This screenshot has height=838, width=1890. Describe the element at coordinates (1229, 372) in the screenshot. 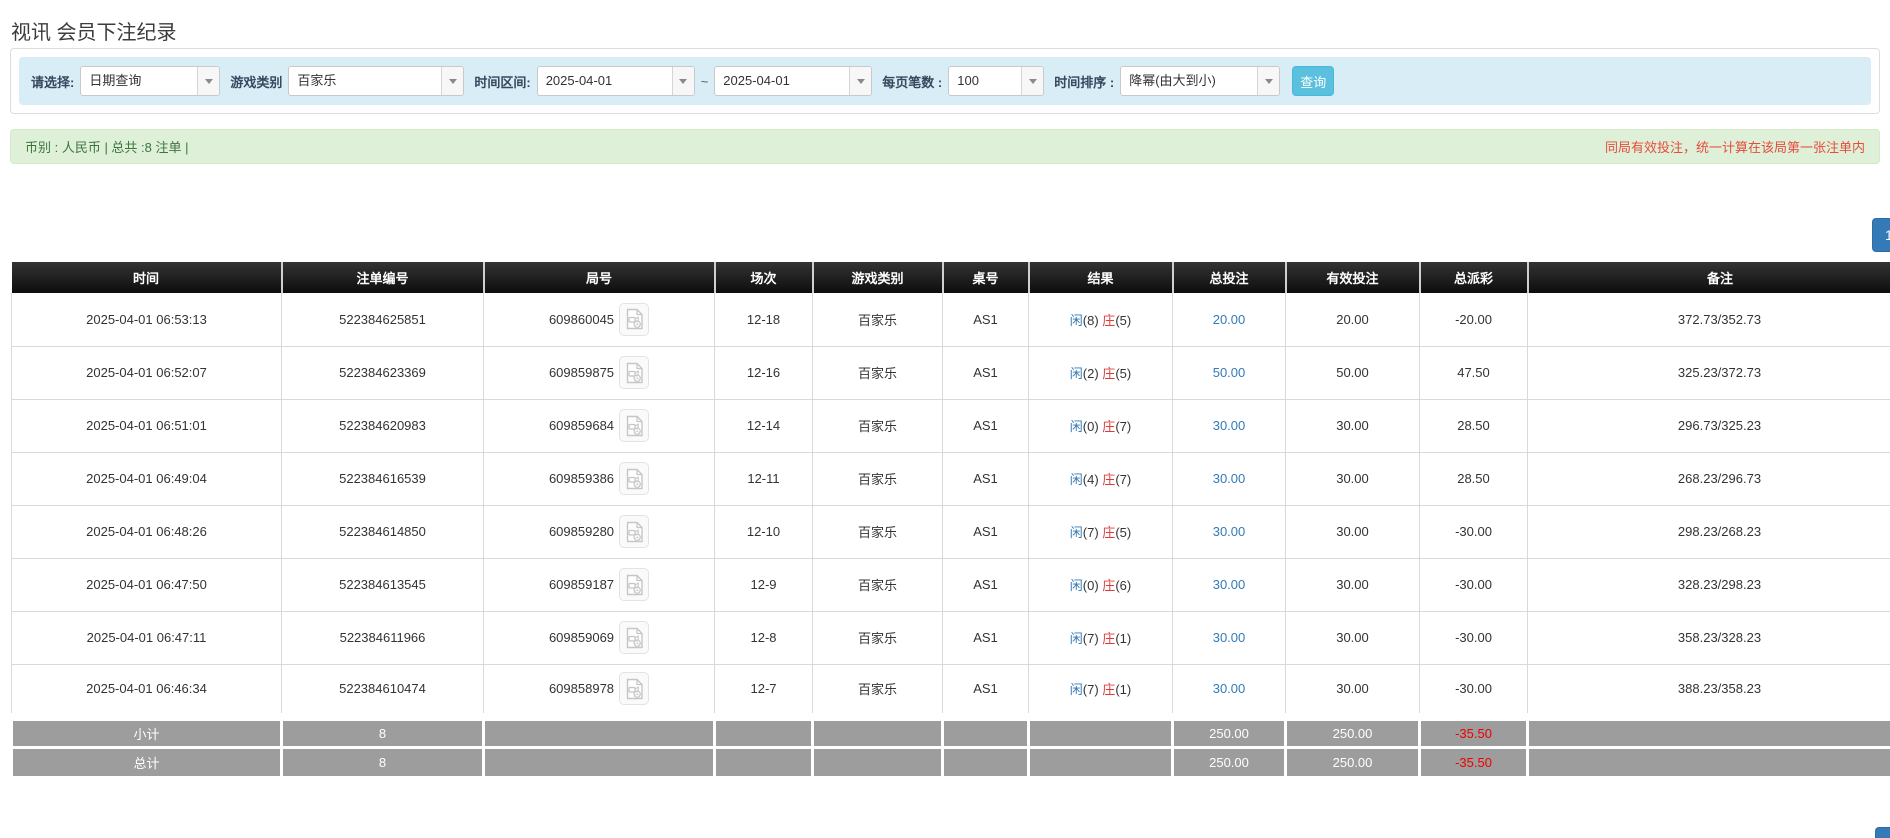

I see `total-bet-link: 50.00` at that location.